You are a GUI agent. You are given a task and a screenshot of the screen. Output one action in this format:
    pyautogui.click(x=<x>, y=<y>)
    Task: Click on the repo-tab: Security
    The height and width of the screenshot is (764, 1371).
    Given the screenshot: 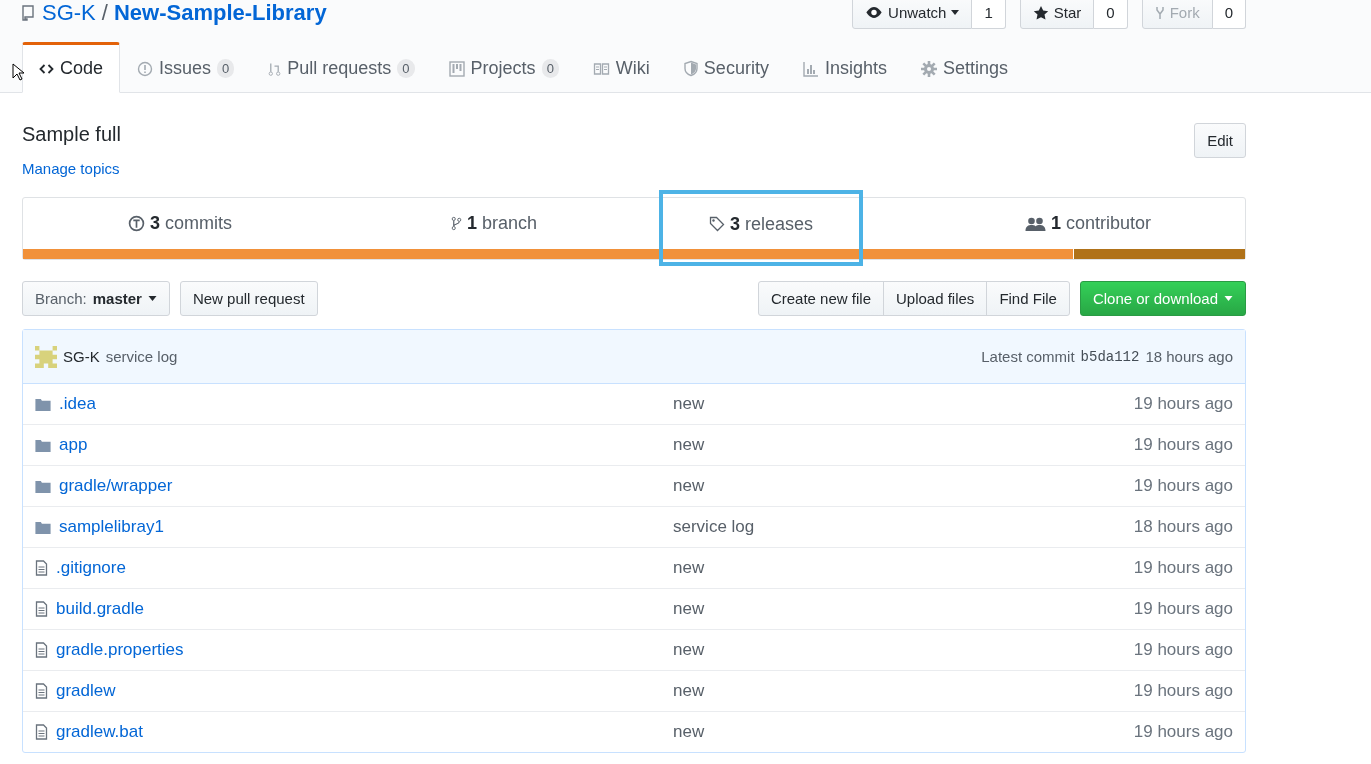 What is the action you would take?
    pyautogui.click(x=726, y=67)
    